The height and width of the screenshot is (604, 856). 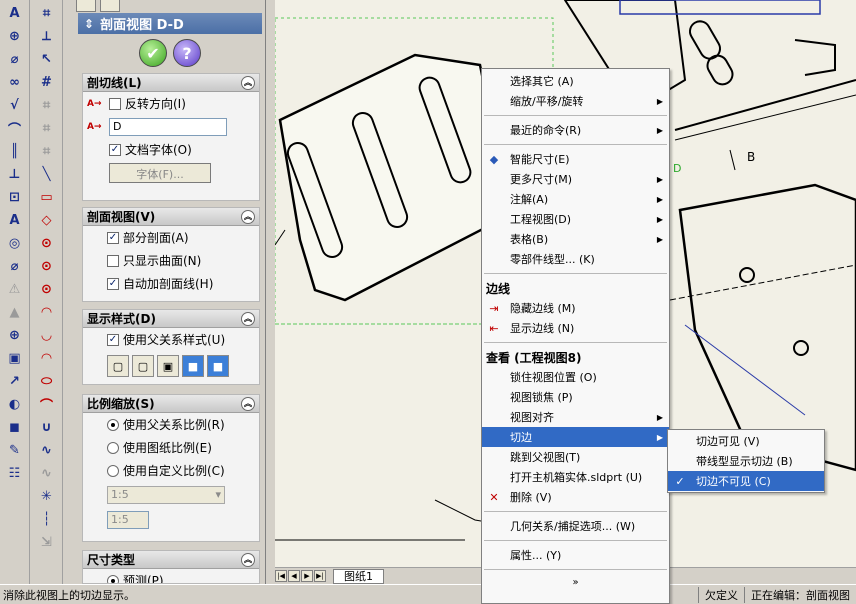 What do you see at coordinates (171, 404) in the screenshot?
I see `scale-title: 比例缩放(S) ︽` at bounding box center [171, 404].